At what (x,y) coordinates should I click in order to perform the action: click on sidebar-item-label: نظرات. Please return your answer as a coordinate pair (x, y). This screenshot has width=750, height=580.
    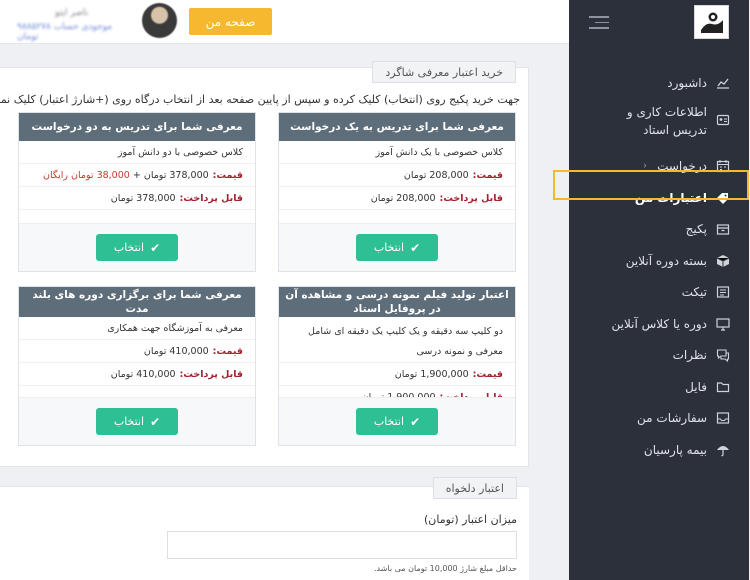
    Looking at the image, I should click on (690, 355).